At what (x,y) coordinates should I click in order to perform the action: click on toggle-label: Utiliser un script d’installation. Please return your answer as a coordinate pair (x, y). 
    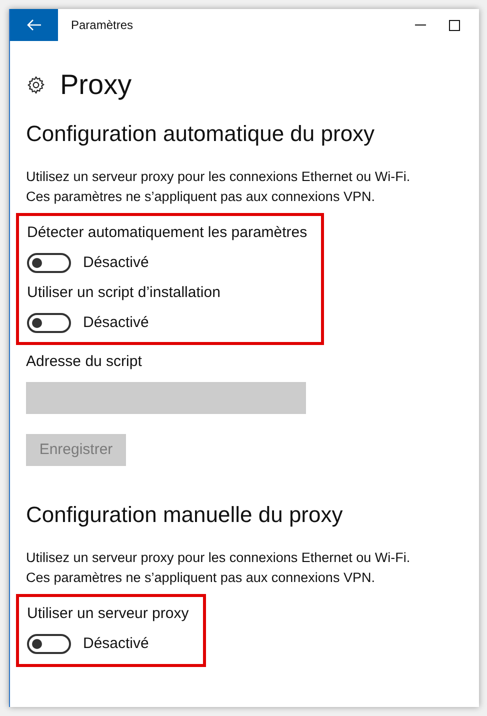
    Looking at the image, I should click on (124, 292).